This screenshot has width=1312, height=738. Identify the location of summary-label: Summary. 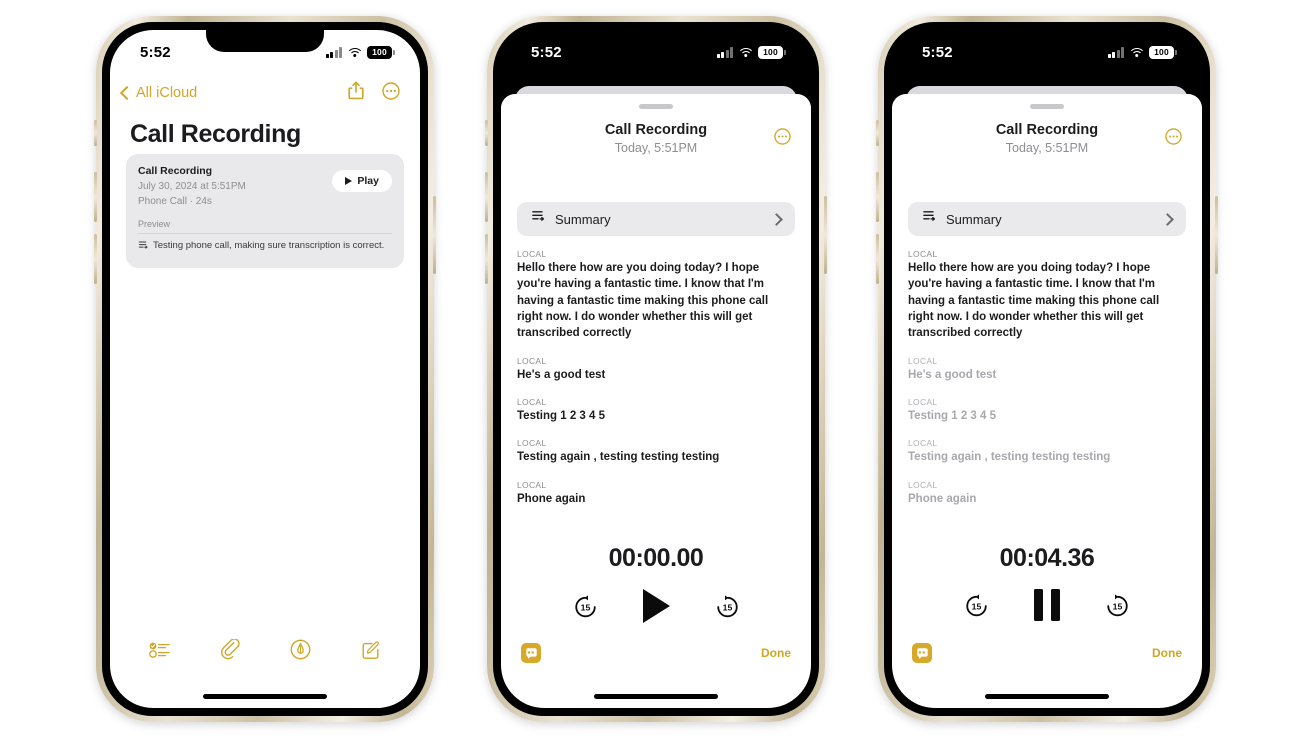
(583, 219).